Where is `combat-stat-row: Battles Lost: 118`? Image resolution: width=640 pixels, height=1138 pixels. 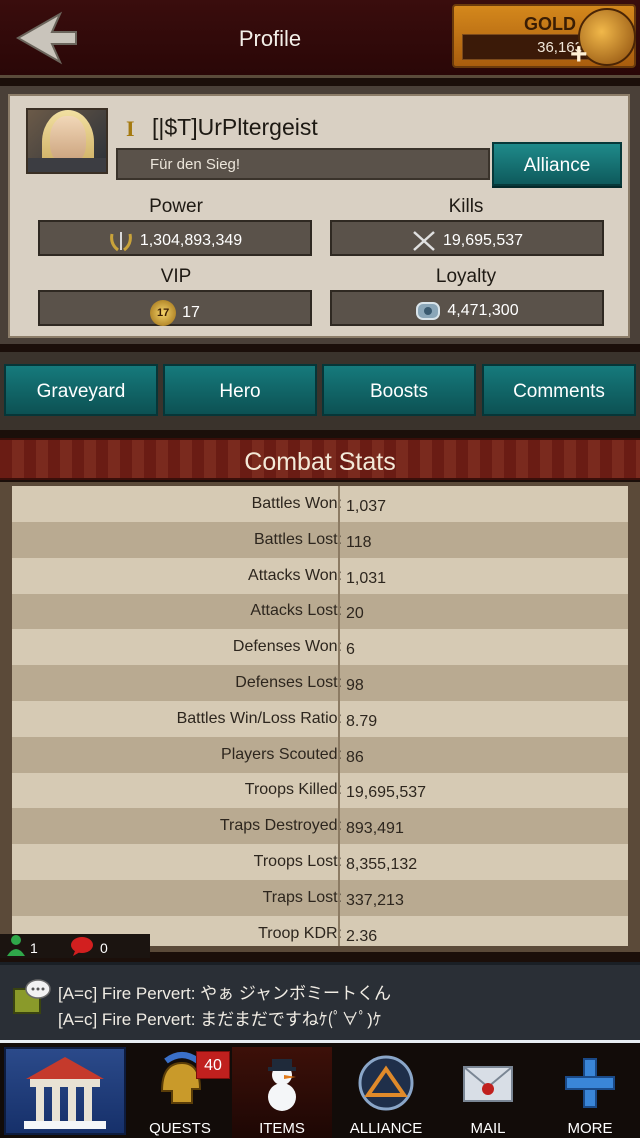 combat-stat-row: Battles Lost: 118 is located at coordinates (320, 539).